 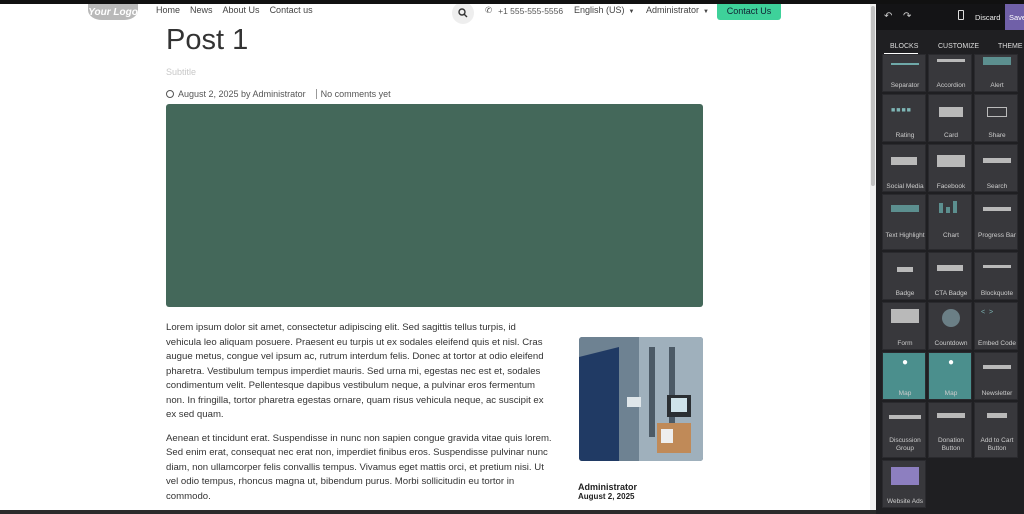 I want to click on post-subtitle: Subtitle, so click(x=181, y=72).